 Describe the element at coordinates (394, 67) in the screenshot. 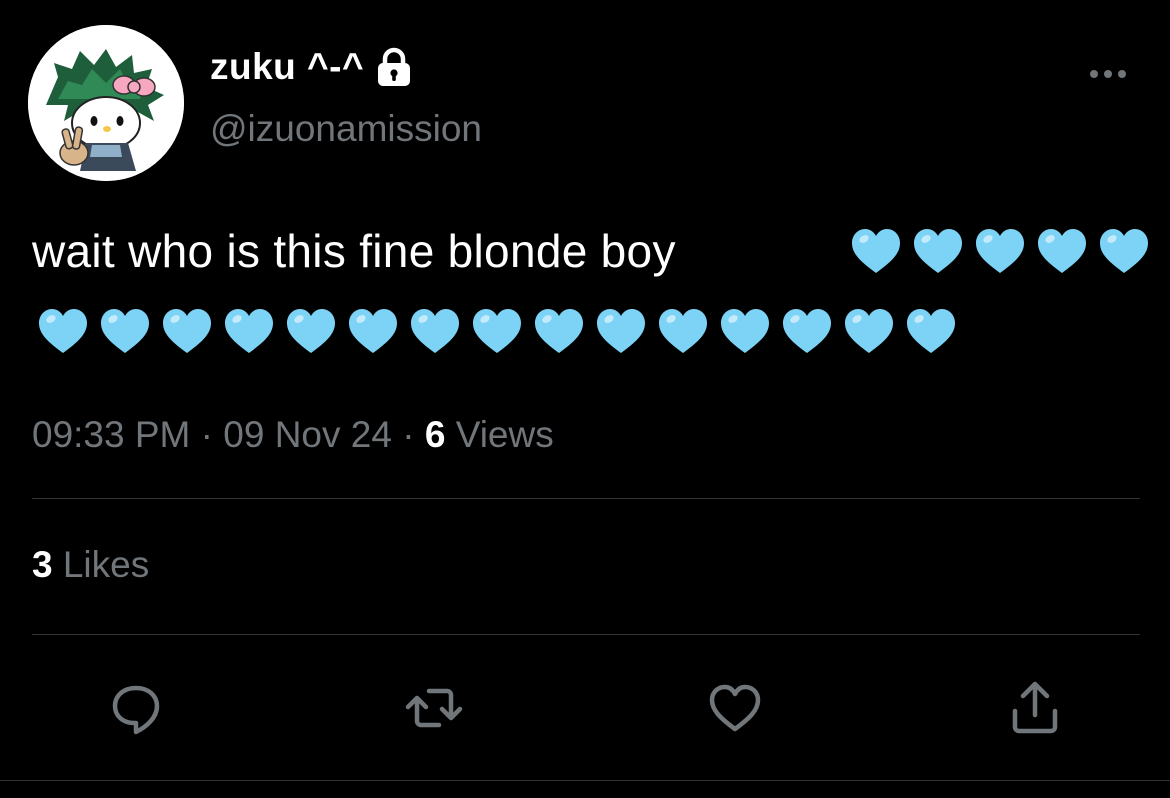

I see `lock-icon` at that location.